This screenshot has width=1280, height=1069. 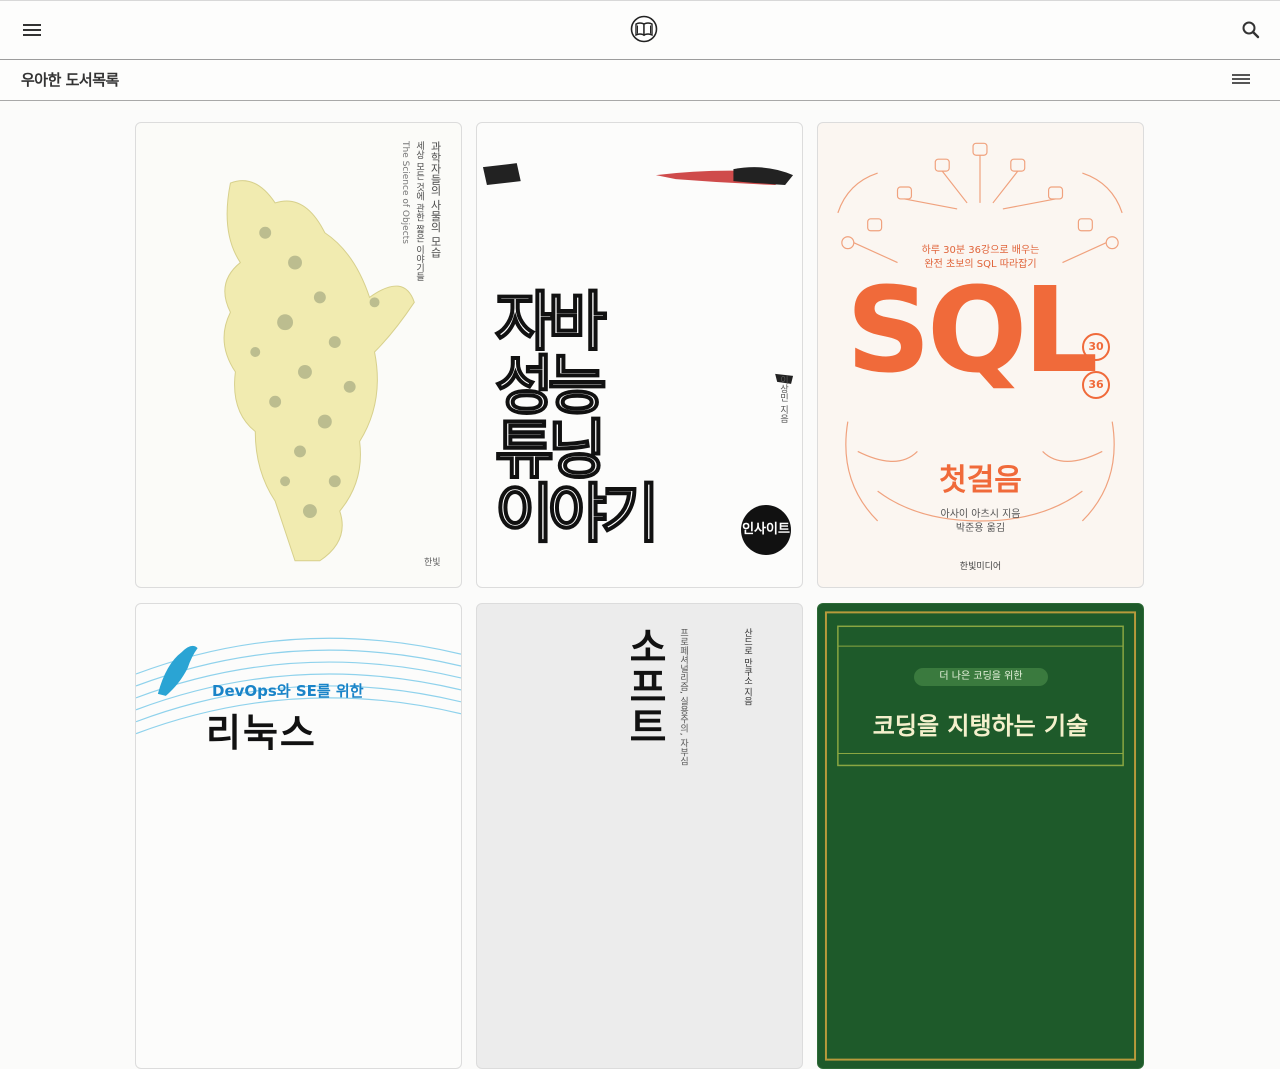 I want to click on publisher-mark: 한빛, so click(x=432, y=563).